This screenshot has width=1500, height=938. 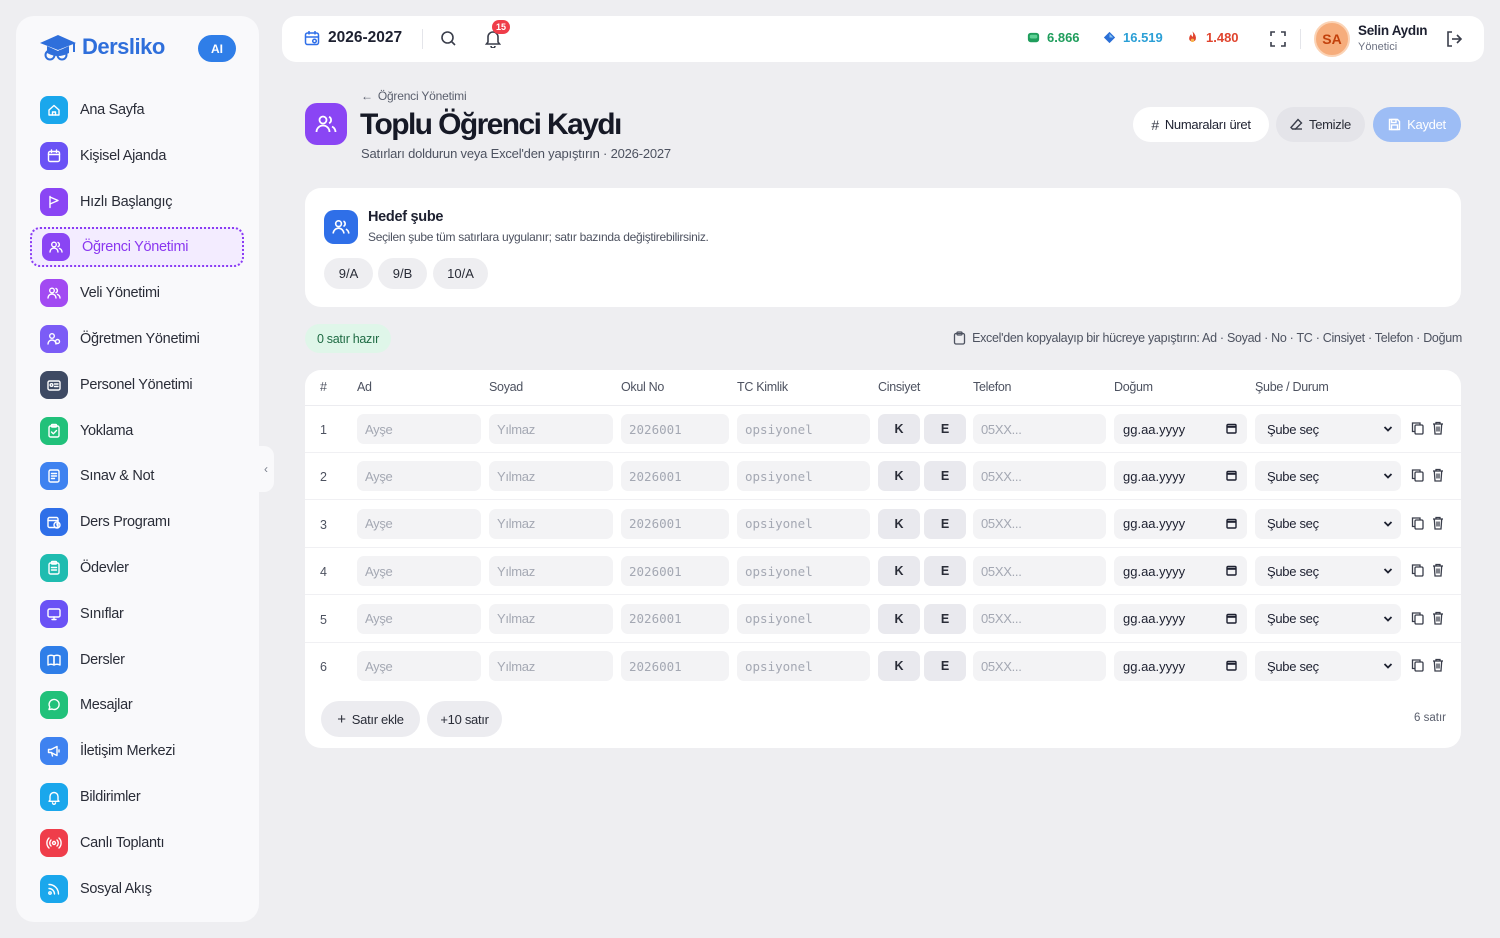 I want to click on add-ten-rows-button: +10 satır, so click(x=464, y=719).